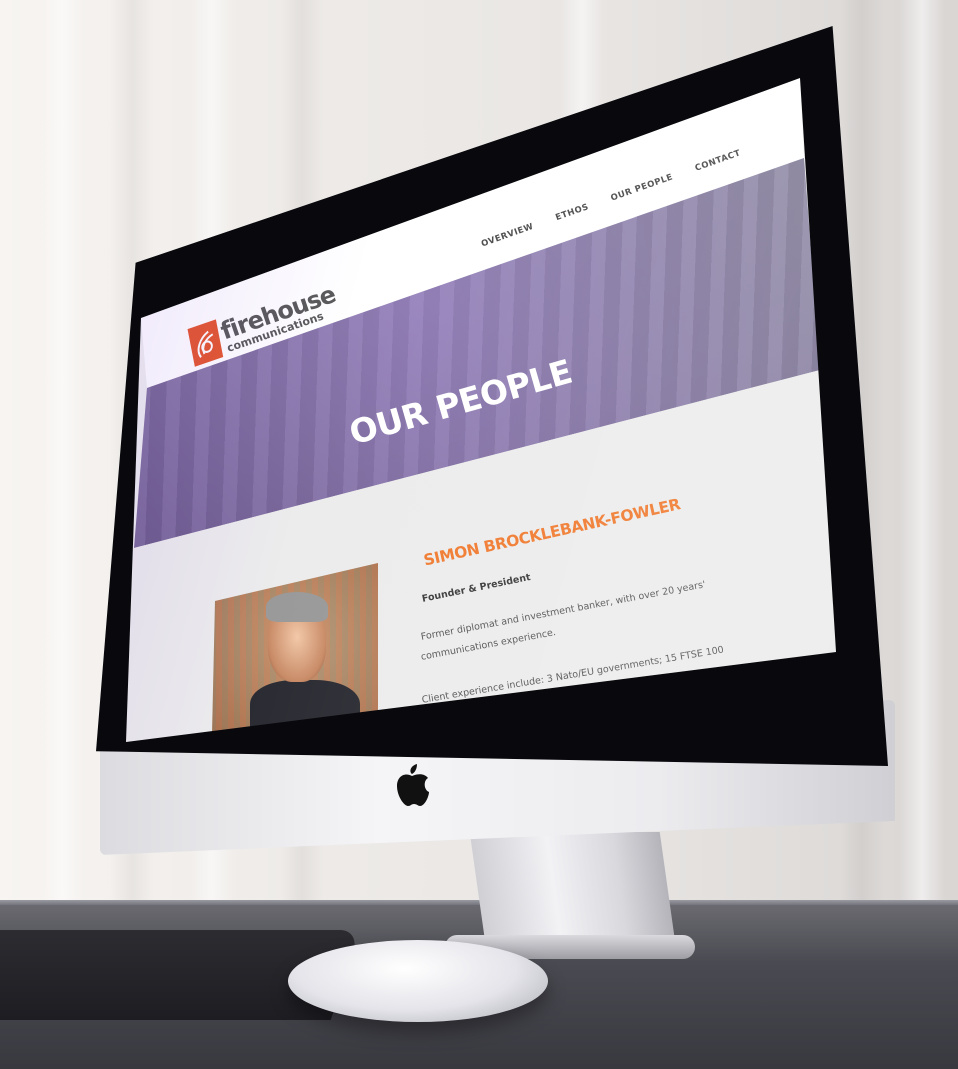 The height and width of the screenshot is (1069, 958). What do you see at coordinates (205, 344) in the screenshot?
I see `logo-swirl-icon` at bounding box center [205, 344].